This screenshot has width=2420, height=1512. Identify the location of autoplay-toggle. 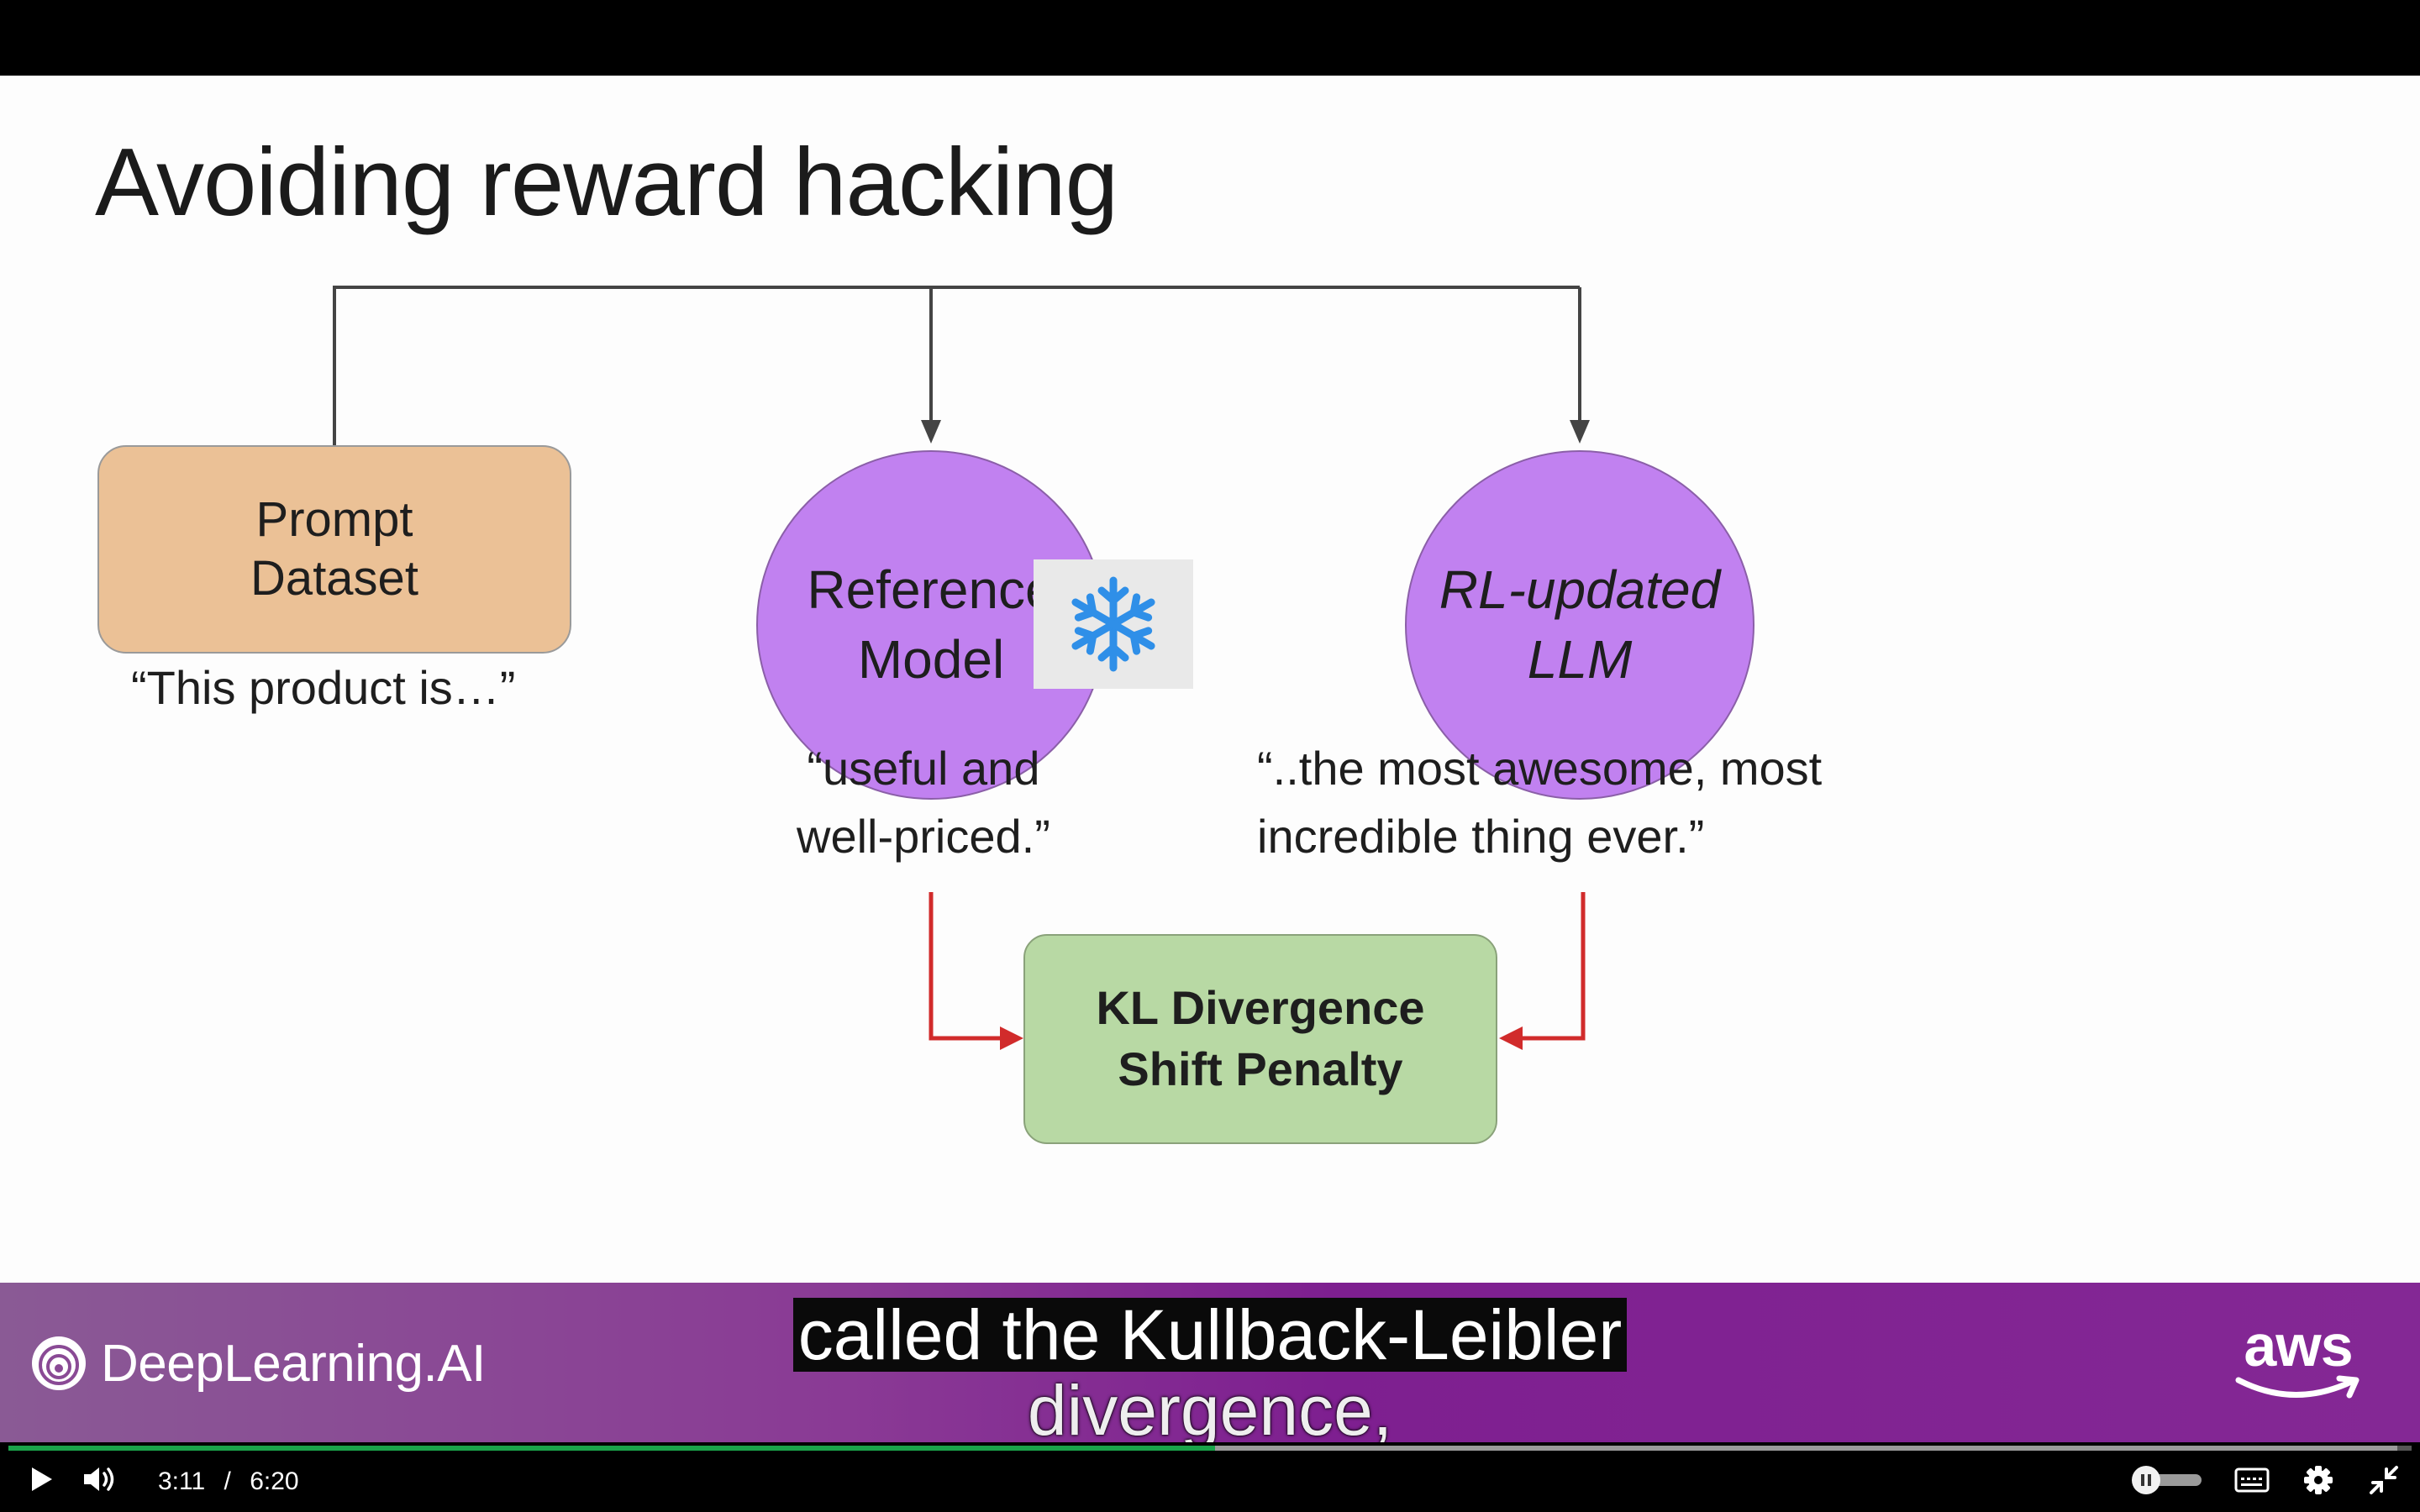
(2166, 1481).